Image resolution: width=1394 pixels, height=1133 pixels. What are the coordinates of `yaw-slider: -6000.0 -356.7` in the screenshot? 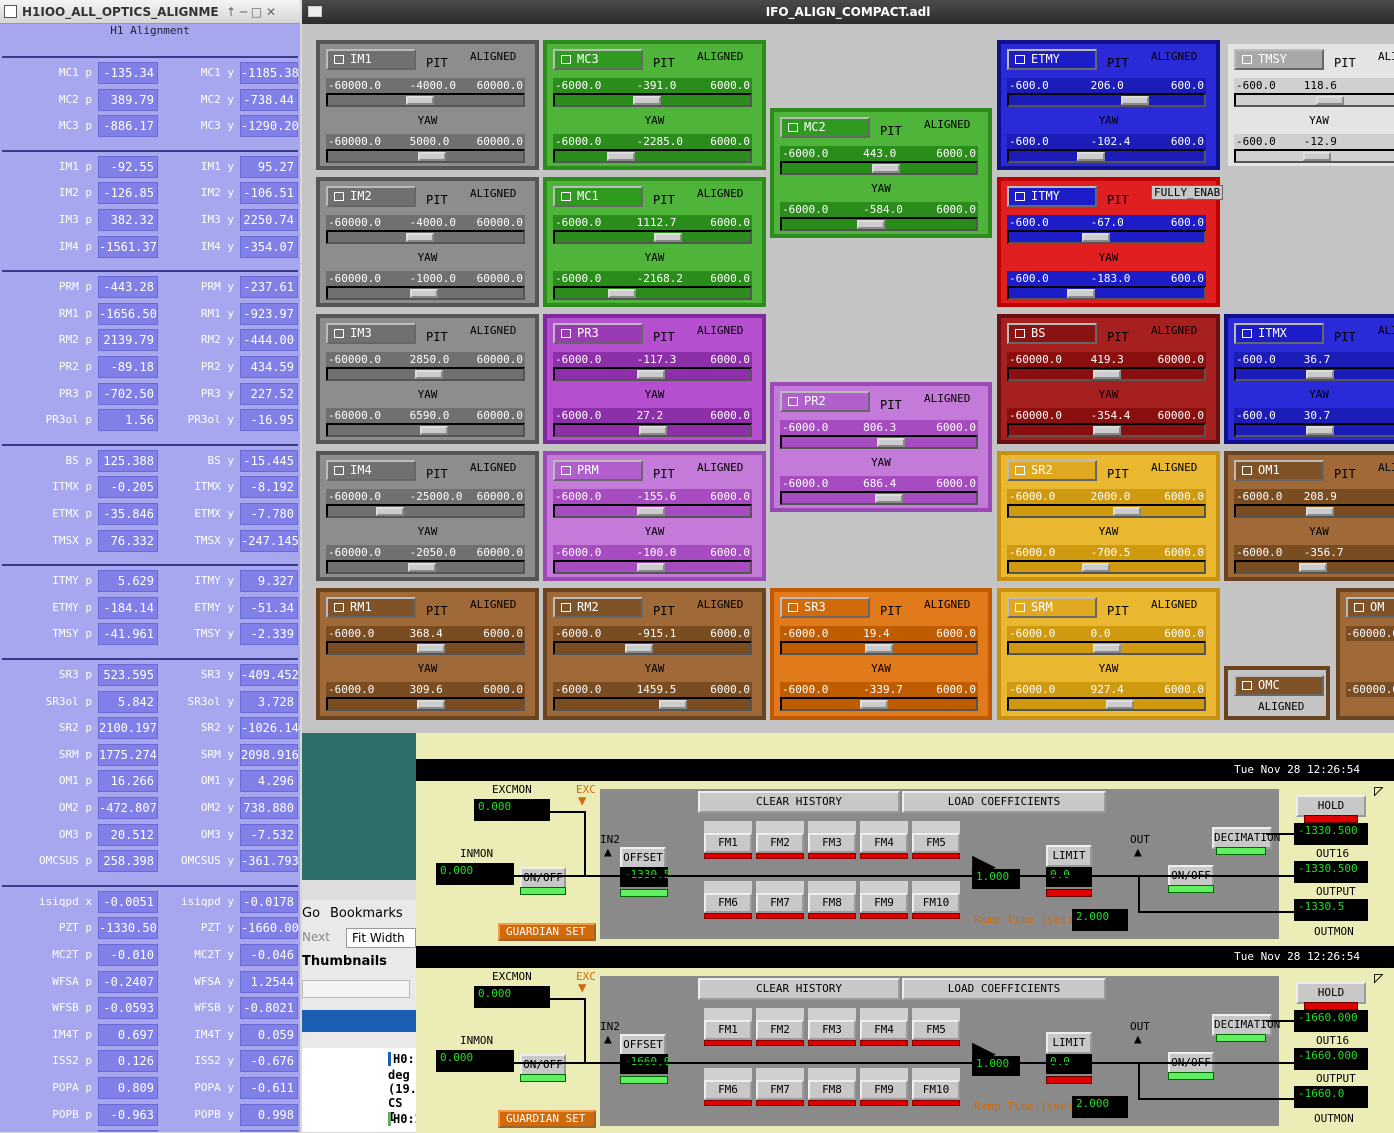 It's located at (1314, 560).